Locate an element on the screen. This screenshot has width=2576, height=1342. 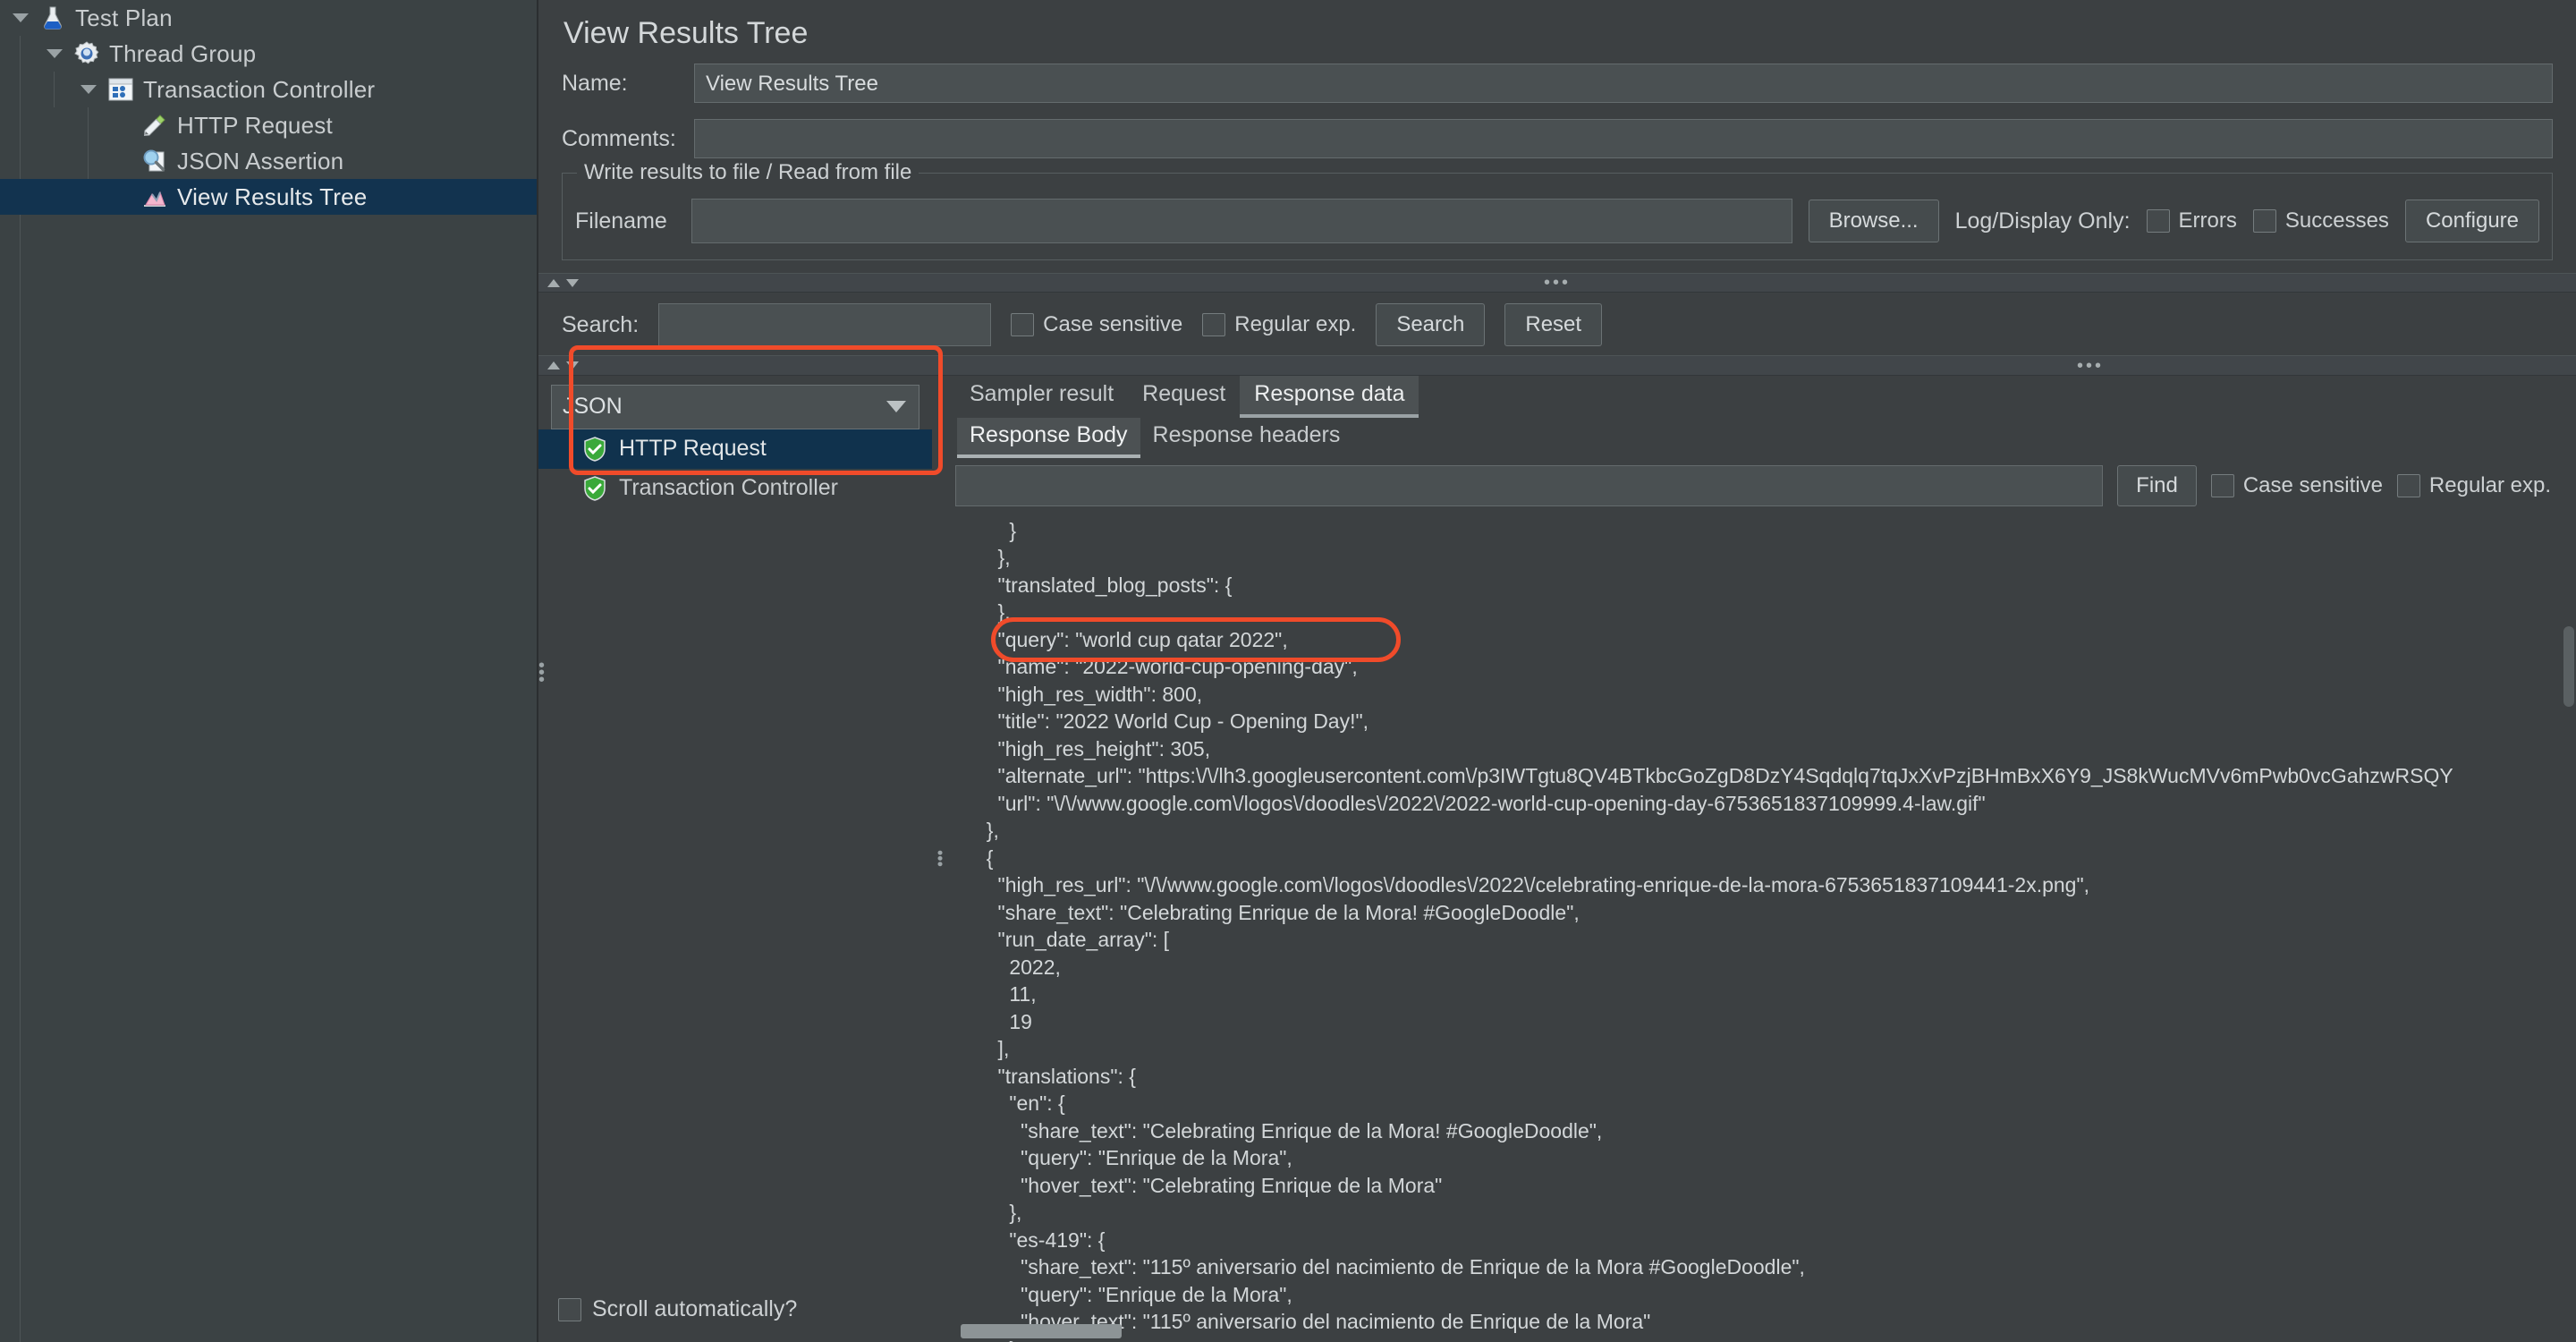
splitter-top: ••• is located at coordinates (1557, 283).